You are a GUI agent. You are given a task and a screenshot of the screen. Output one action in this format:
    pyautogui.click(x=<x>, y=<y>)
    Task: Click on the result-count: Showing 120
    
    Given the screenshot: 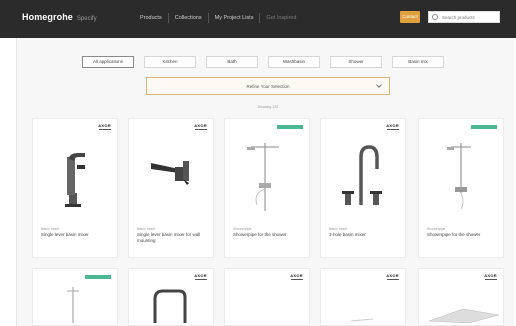 What is the action you would take?
    pyautogui.click(x=268, y=107)
    